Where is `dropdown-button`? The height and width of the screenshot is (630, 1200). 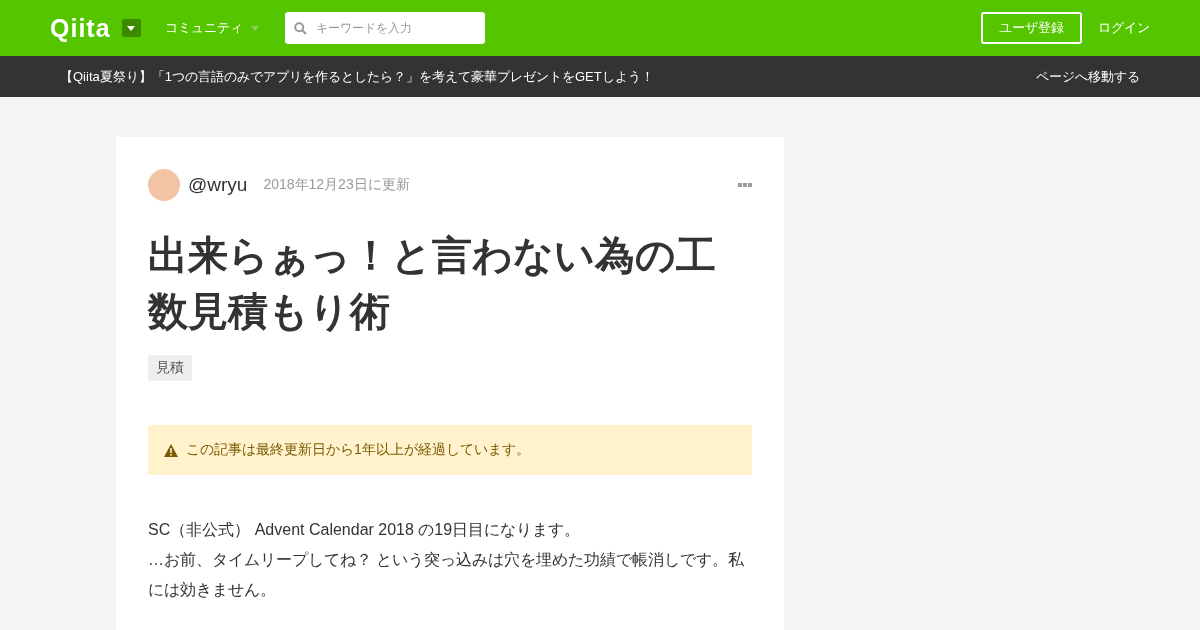 dropdown-button is located at coordinates (131, 28).